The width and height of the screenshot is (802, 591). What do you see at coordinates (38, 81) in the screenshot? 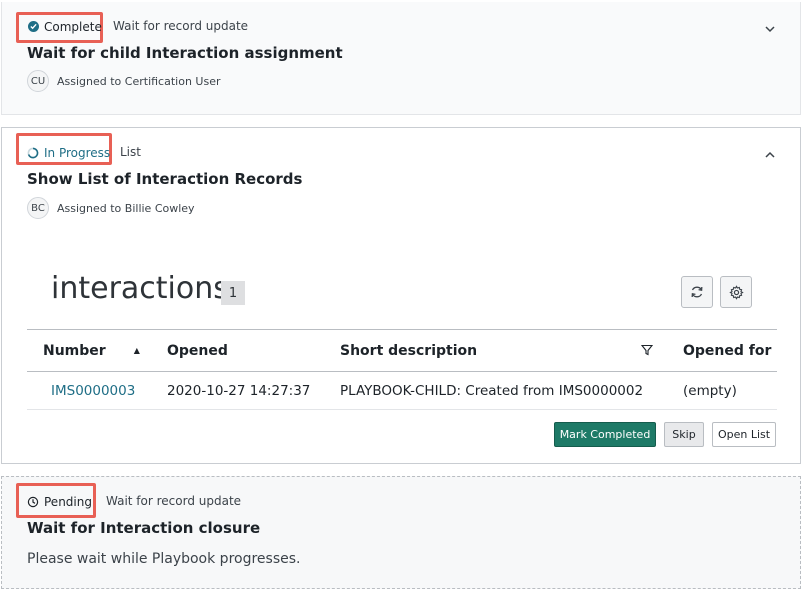
I see `avatar: CU` at bounding box center [38, 81].